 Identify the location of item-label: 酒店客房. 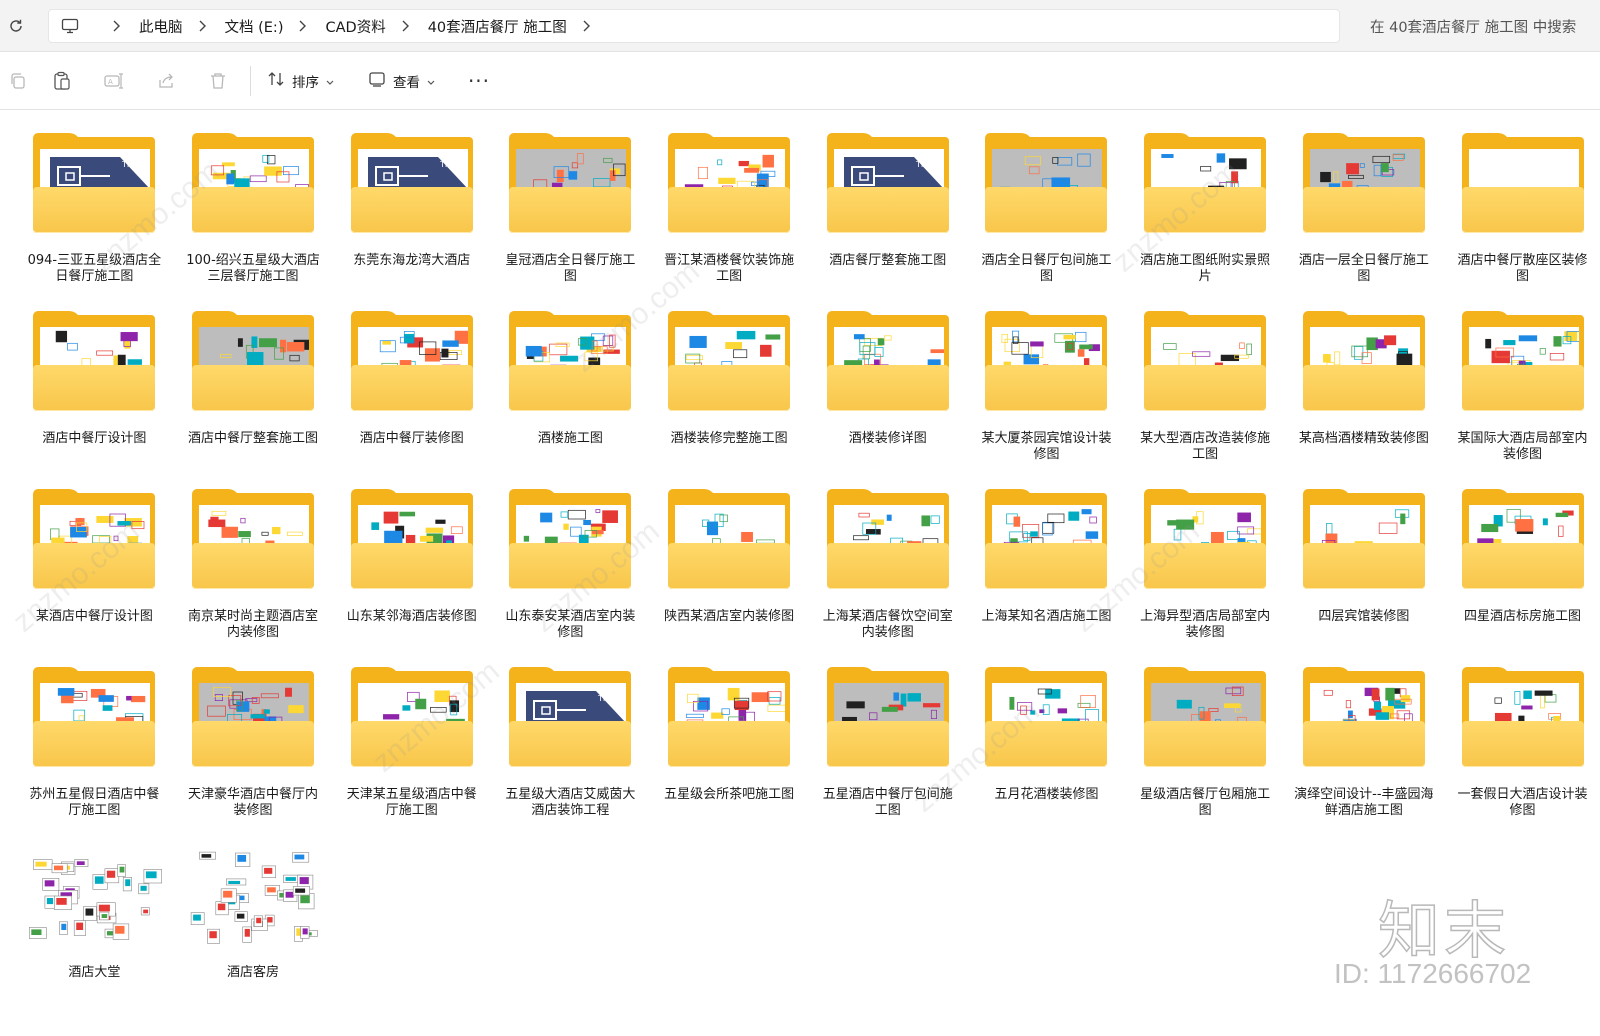
(253, 972).